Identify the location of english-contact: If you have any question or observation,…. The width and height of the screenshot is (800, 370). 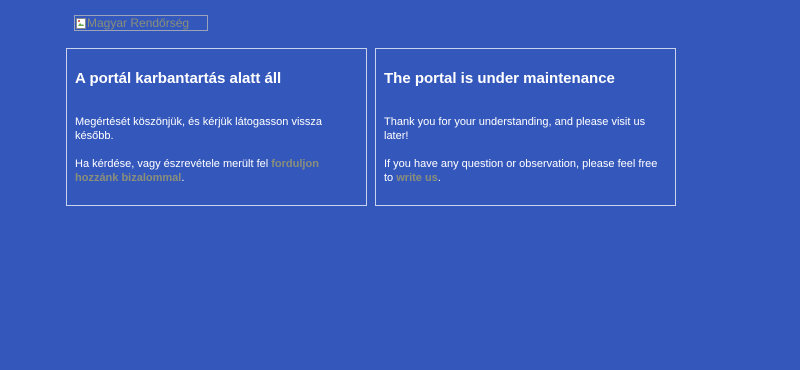
(525, 171).